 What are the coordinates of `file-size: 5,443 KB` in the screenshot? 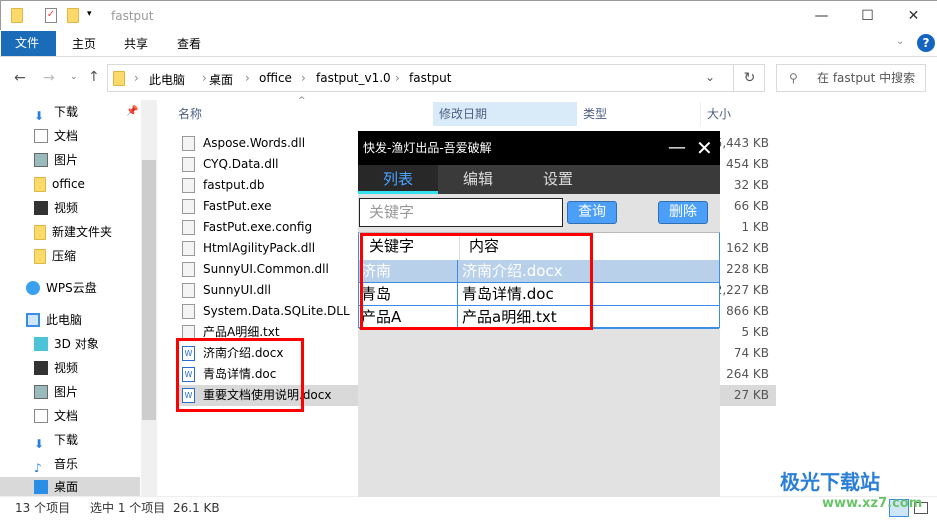 It's located at (741, 143).